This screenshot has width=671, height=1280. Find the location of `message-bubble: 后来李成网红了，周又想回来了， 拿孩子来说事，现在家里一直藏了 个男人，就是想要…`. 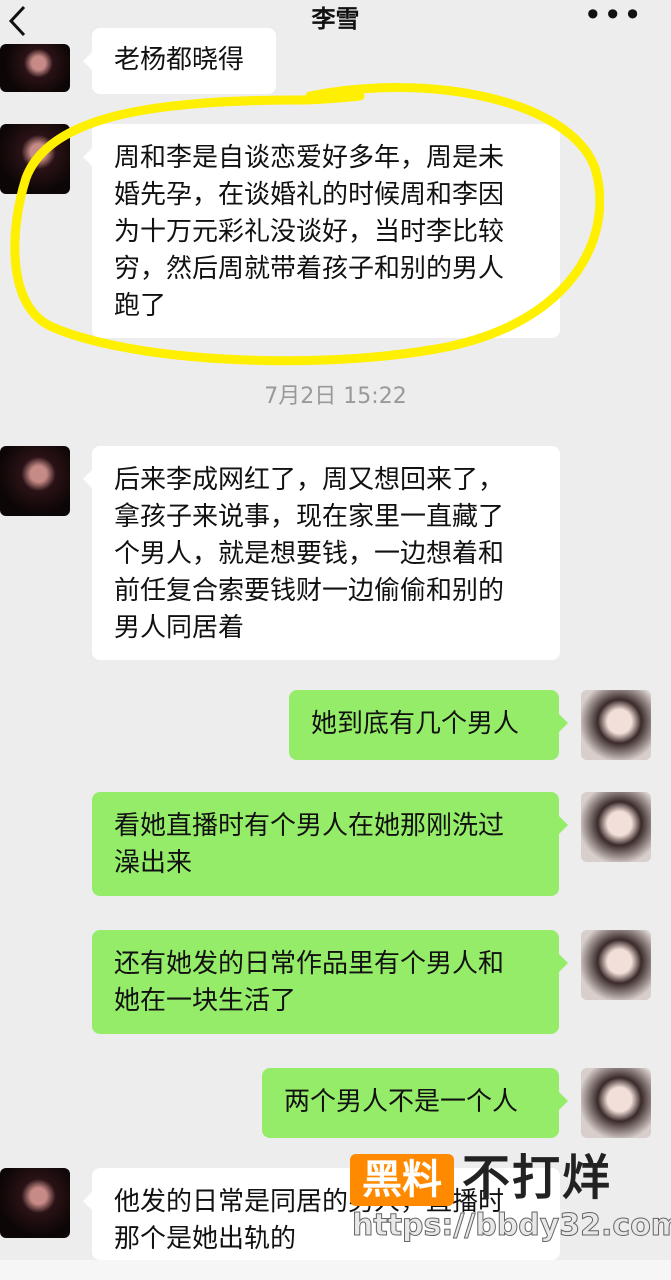

message-bubble: 后来李成网红了，周又想回来了， 拿孩子来说事，现在家里一直藏了 个男人，就是想要… is located at coordinates (321, 553).